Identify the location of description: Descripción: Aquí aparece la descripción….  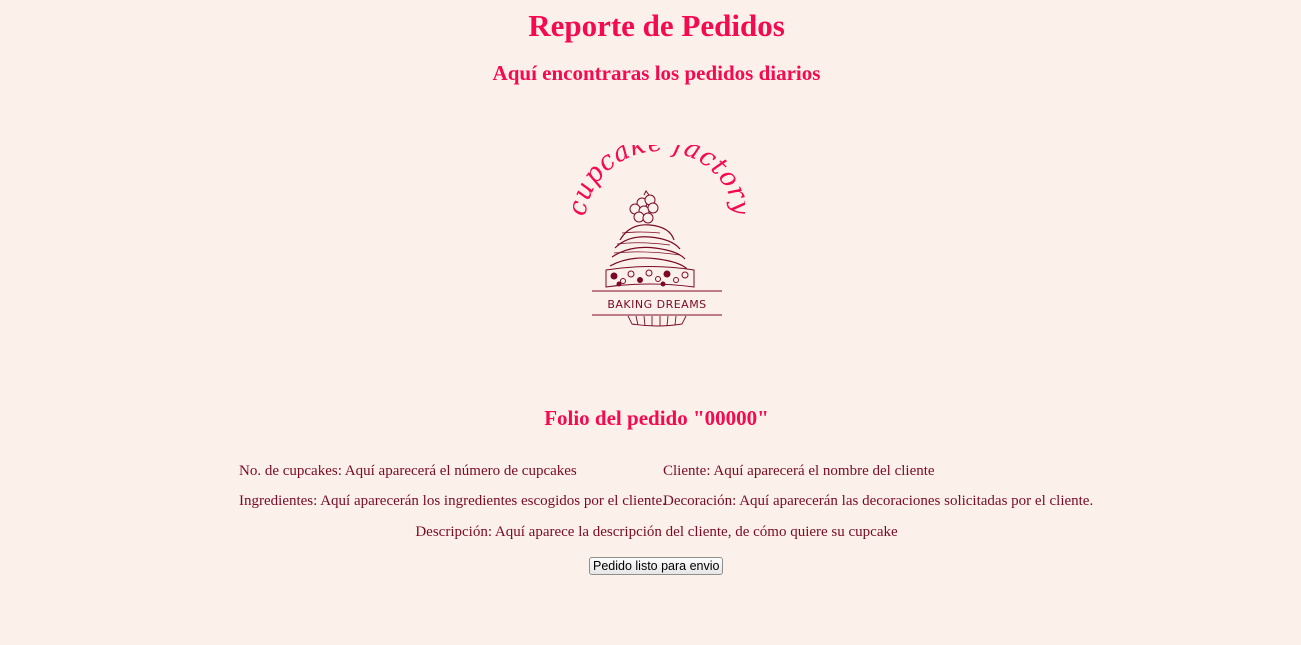
(656, 532).